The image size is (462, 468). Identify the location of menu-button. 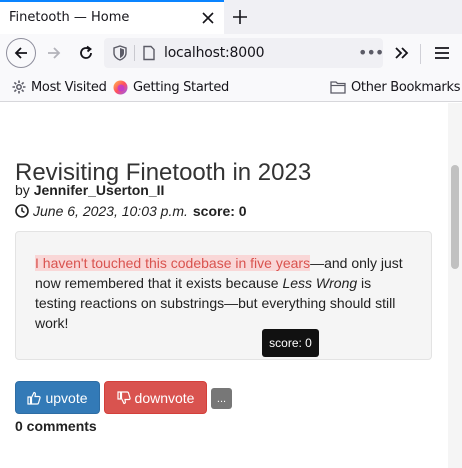
(442, 53).